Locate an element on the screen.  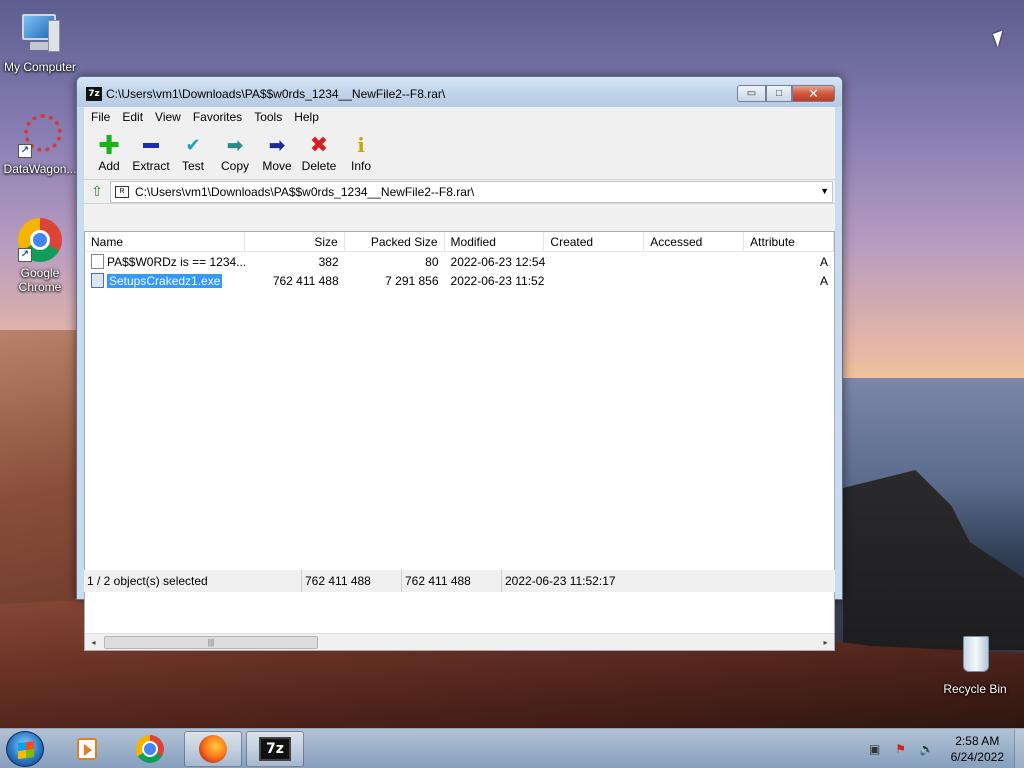
info-button-label: Info is located at coordinates (360, 166).